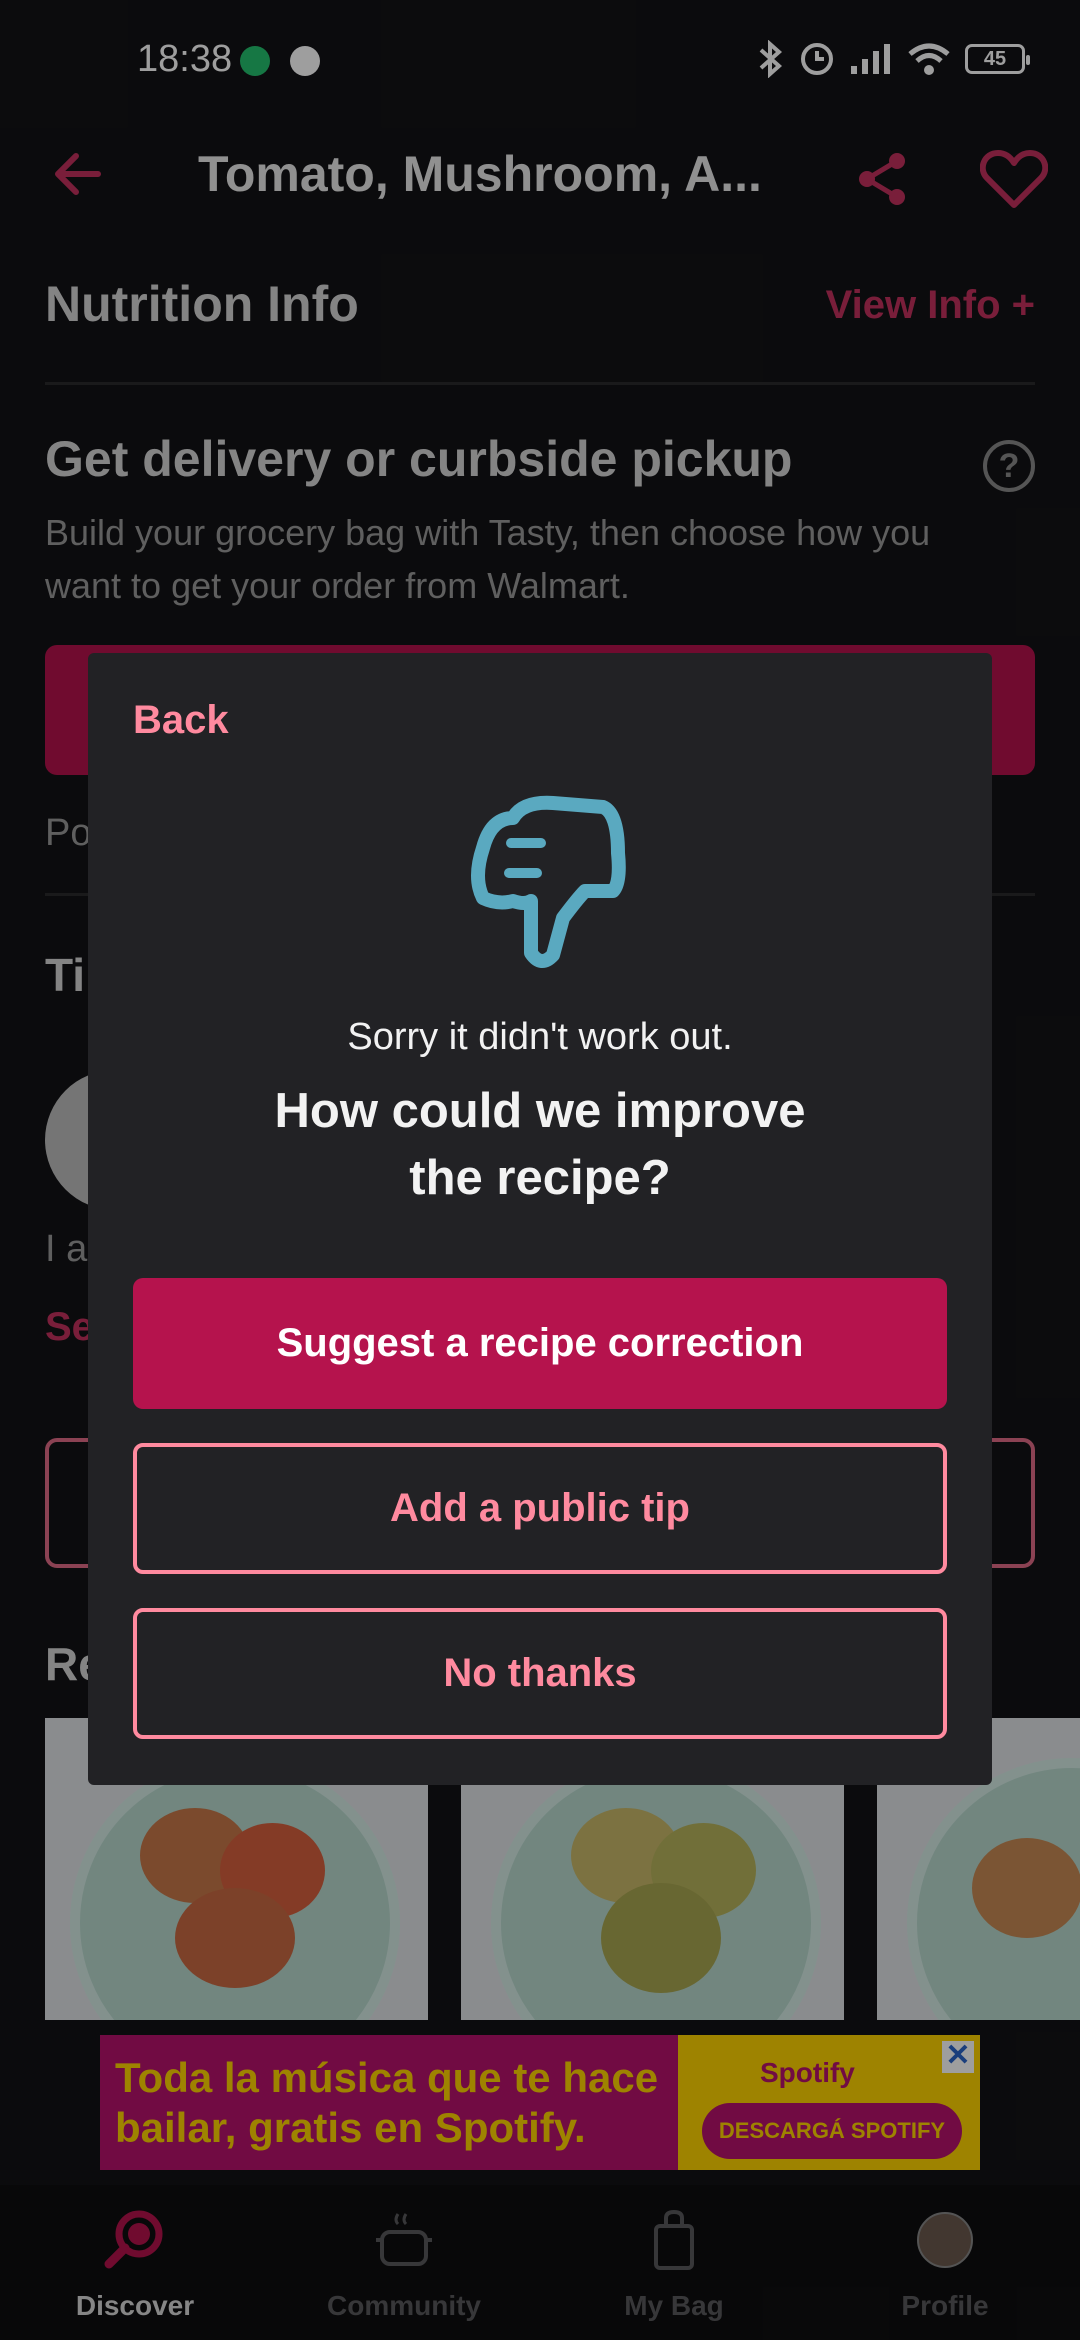 Image resolution: width=1080 pixels, height=2340 pixels. What do you see at coordinates (548, 881) in the screenshot?
I see `thumbs-down-icon` at bounding box center [548, 881].